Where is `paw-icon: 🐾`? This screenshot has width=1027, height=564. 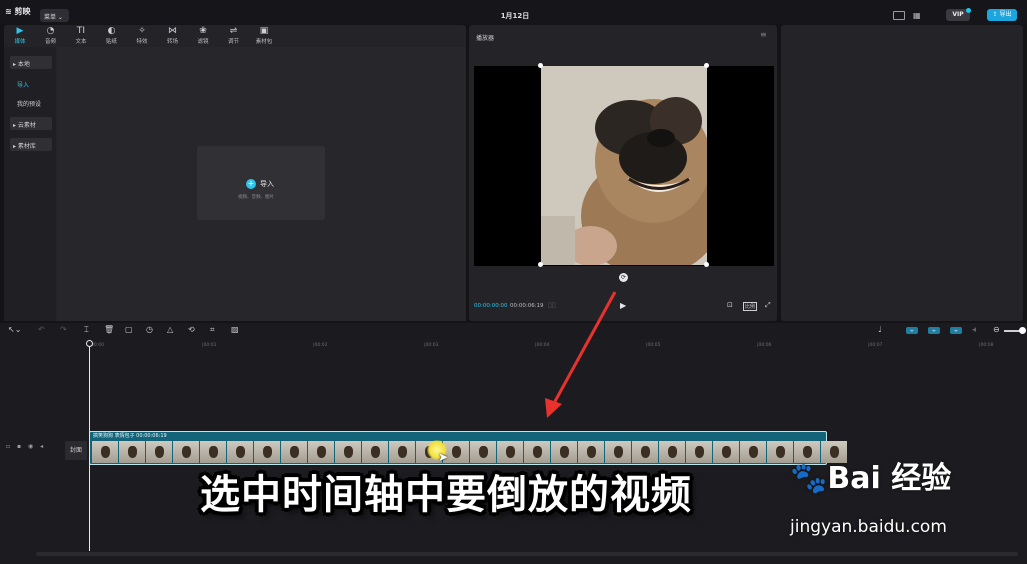
paw-icon: 🐾 is located at coordinates (809, 478).